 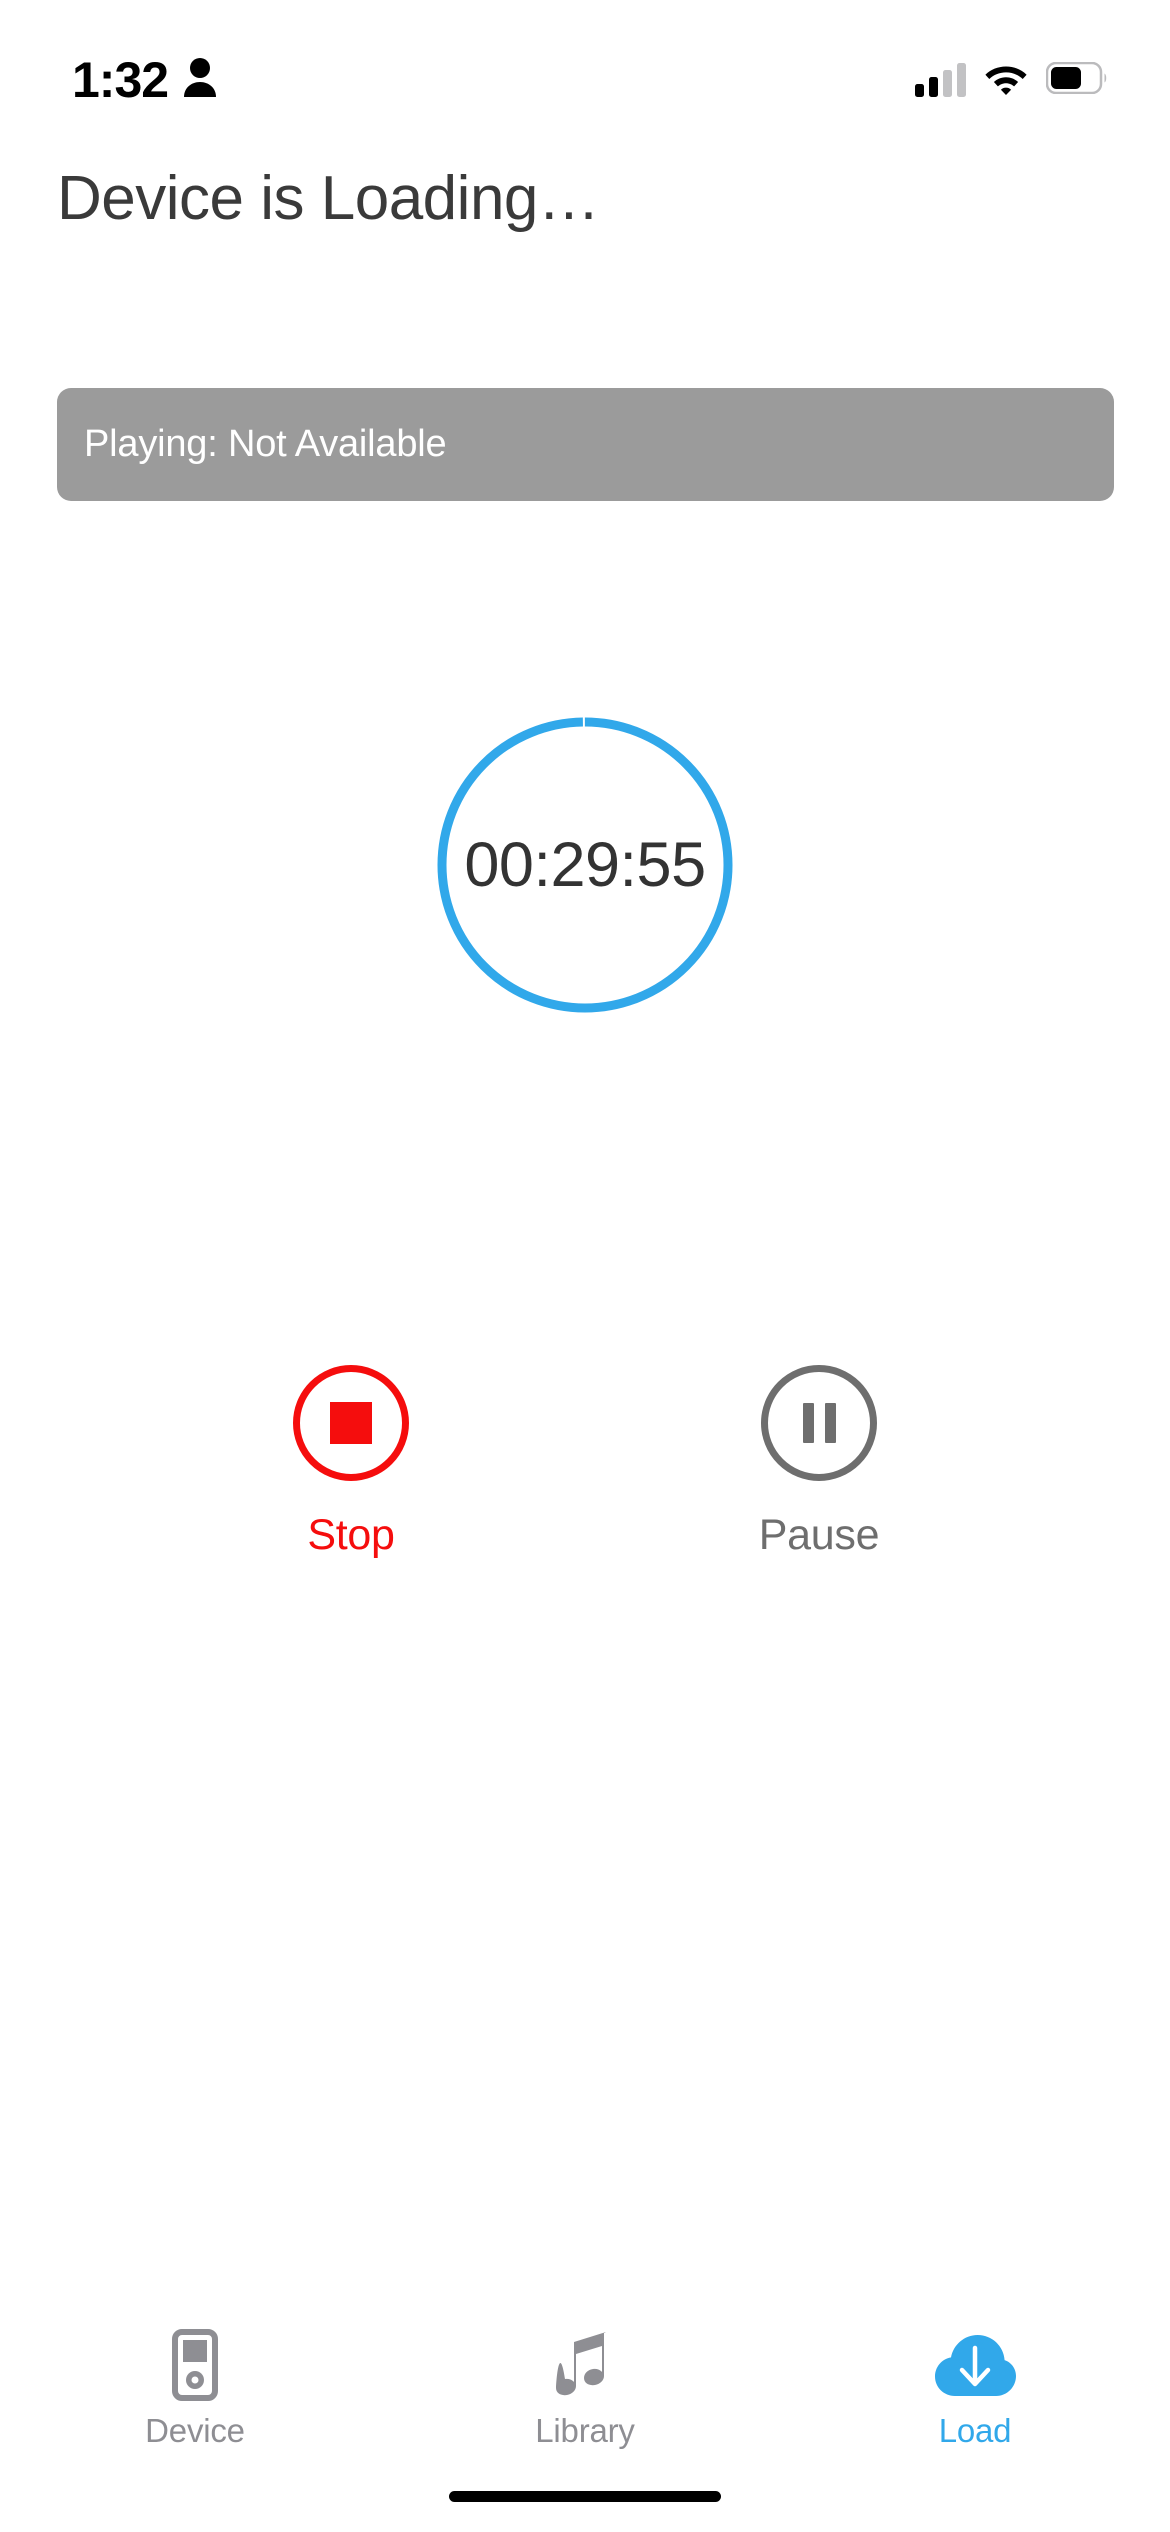 What do you see at coordinates (819, 1535) in the screenshot?
I see `pause-button-label: Pause` at bounding box center [819, 1535].